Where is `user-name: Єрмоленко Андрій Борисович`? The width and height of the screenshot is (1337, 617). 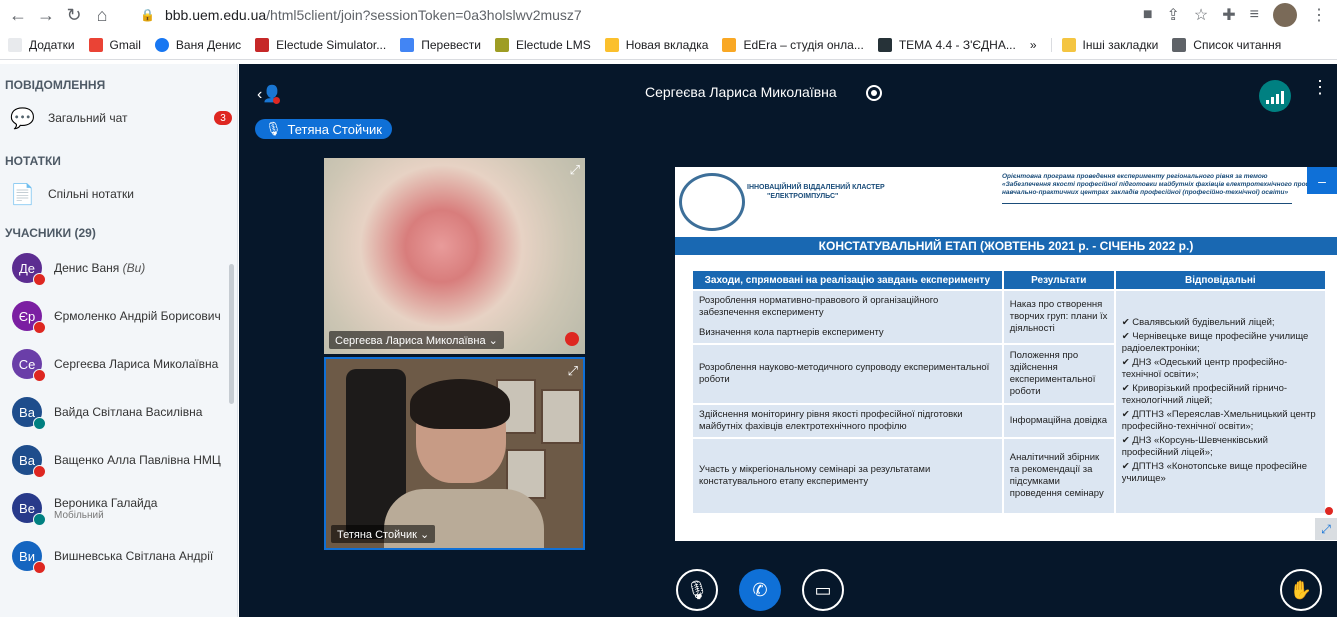 user-name: Єрмоленко Андрій Борисович is located at coordinates (137, 316).